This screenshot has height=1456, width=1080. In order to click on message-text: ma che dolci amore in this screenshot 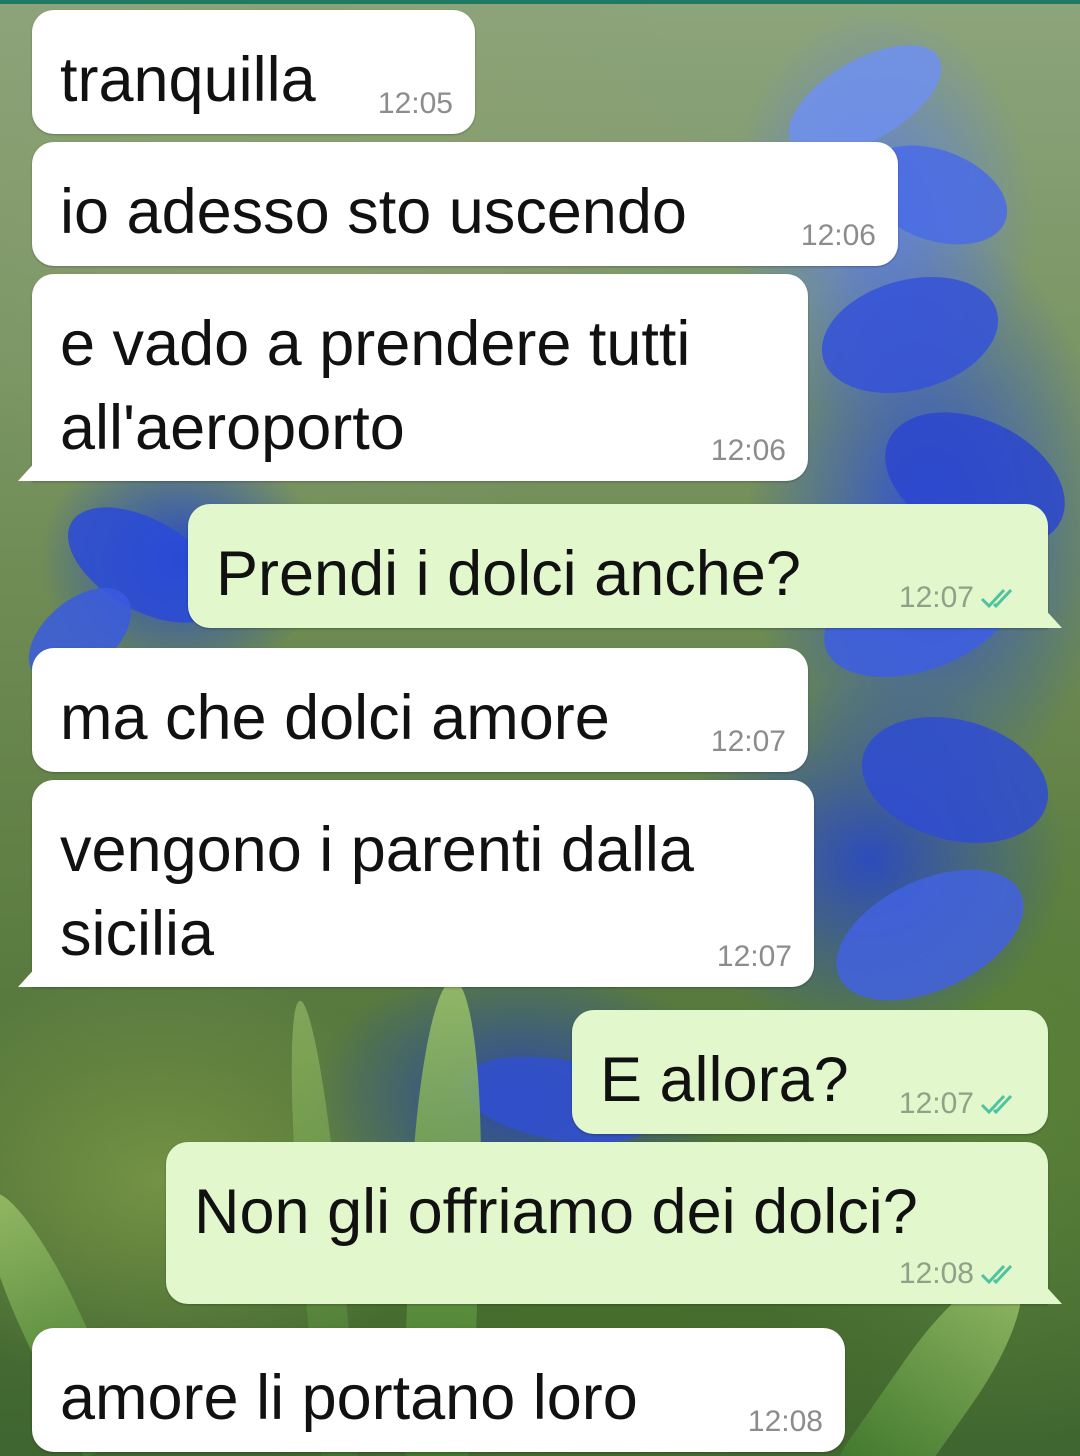, I will do `click(335, 718)`.